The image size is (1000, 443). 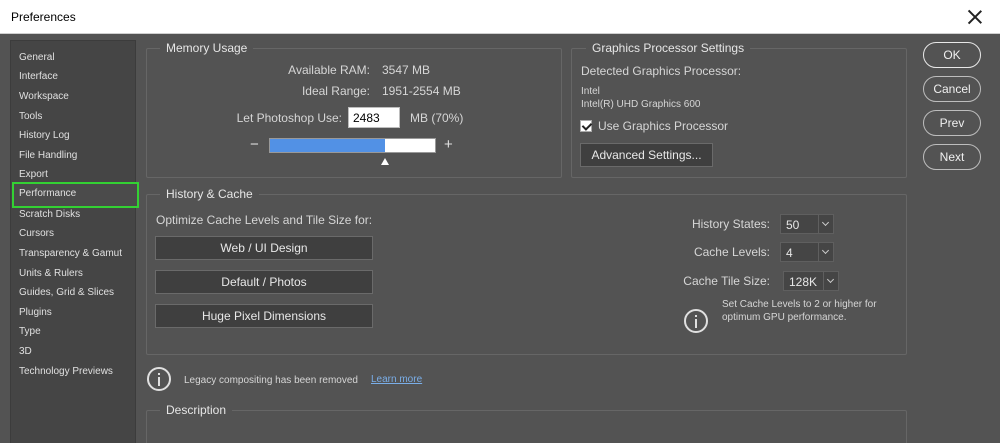 I want to click on cache-tile-size-select: 128K, so click(x=811, y=281).